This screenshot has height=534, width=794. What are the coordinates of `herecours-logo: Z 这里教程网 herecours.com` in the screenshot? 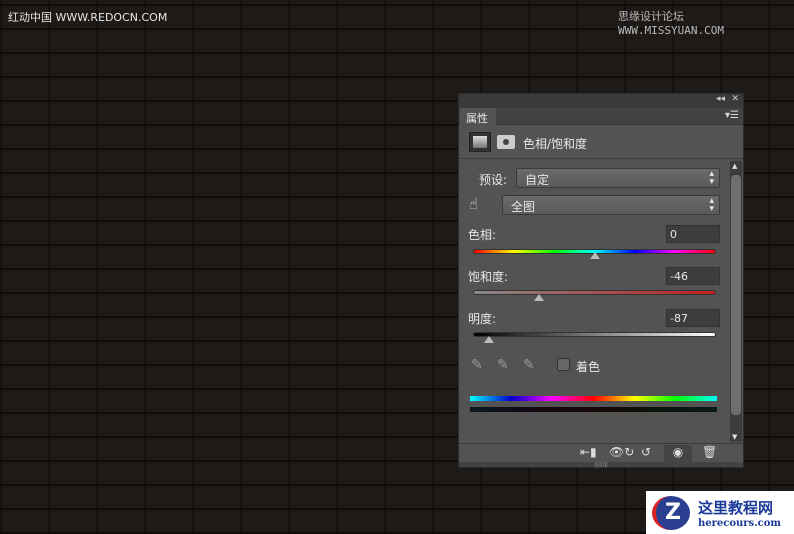 It's located at (720, 512).